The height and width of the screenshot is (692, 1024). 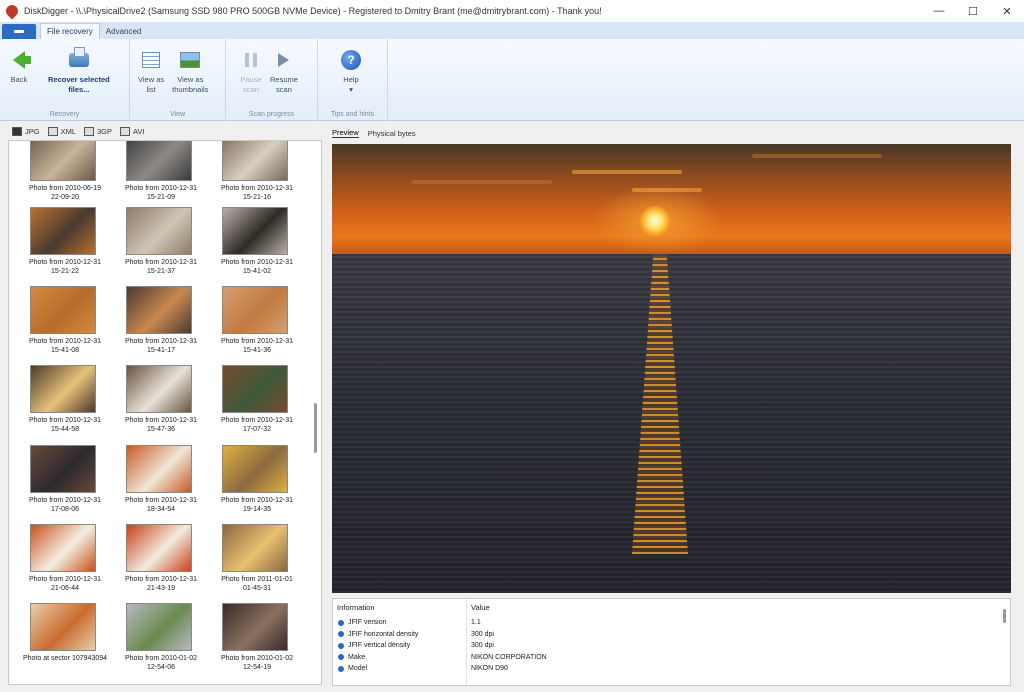 What do you see at coordinates (62, 177) in the screenshot?
I see `thumbnail-item: Photo from 2010-06-19 22-09-20` at bounding box center [62, 177].